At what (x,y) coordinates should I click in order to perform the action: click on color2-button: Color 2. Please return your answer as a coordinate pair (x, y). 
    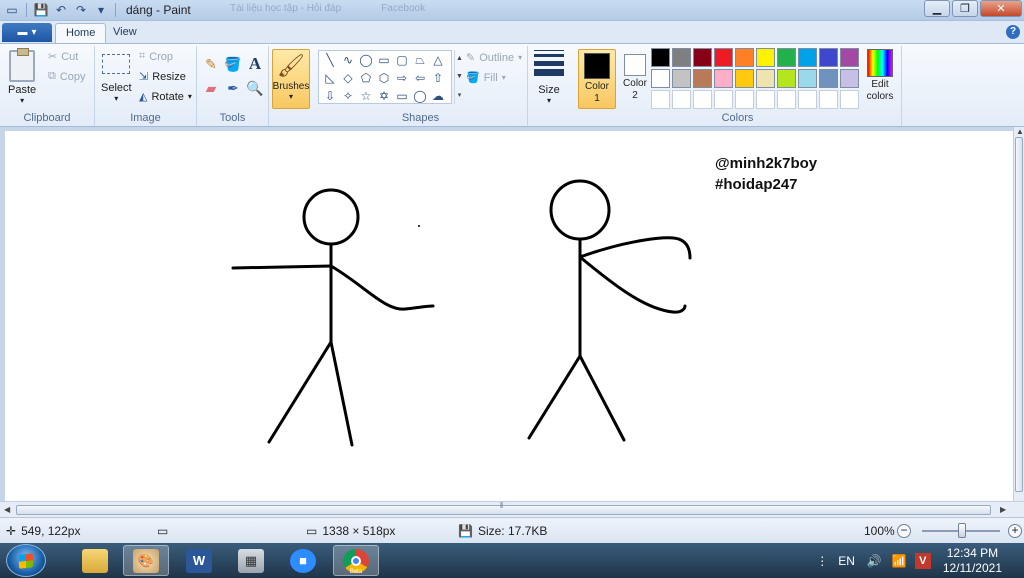
    Looking at the image, I should click on (635, 79).